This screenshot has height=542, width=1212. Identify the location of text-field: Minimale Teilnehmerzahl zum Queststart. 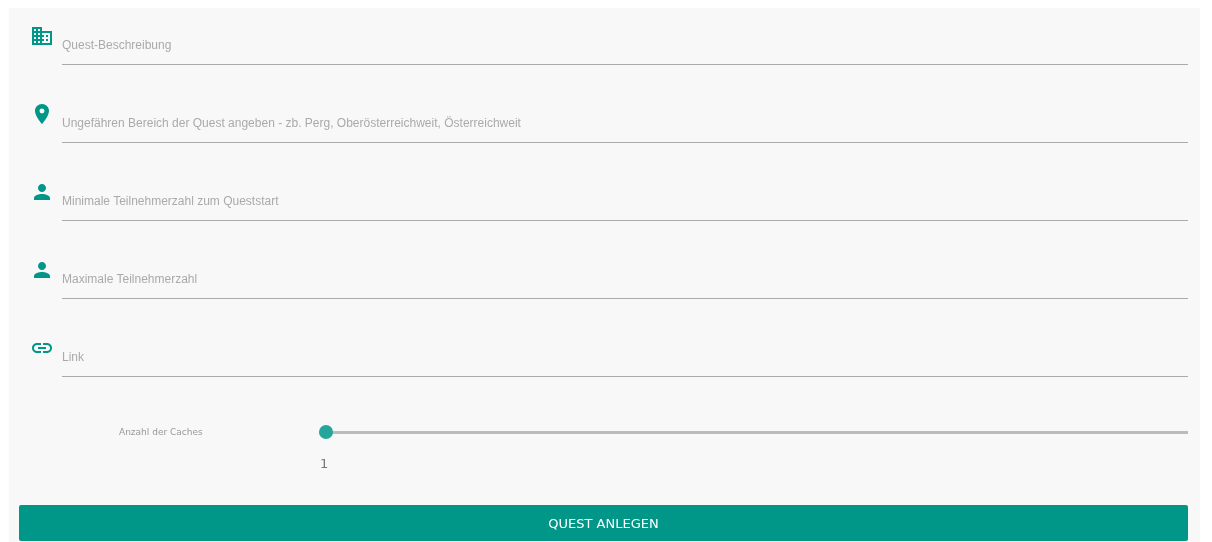
(625, 204).